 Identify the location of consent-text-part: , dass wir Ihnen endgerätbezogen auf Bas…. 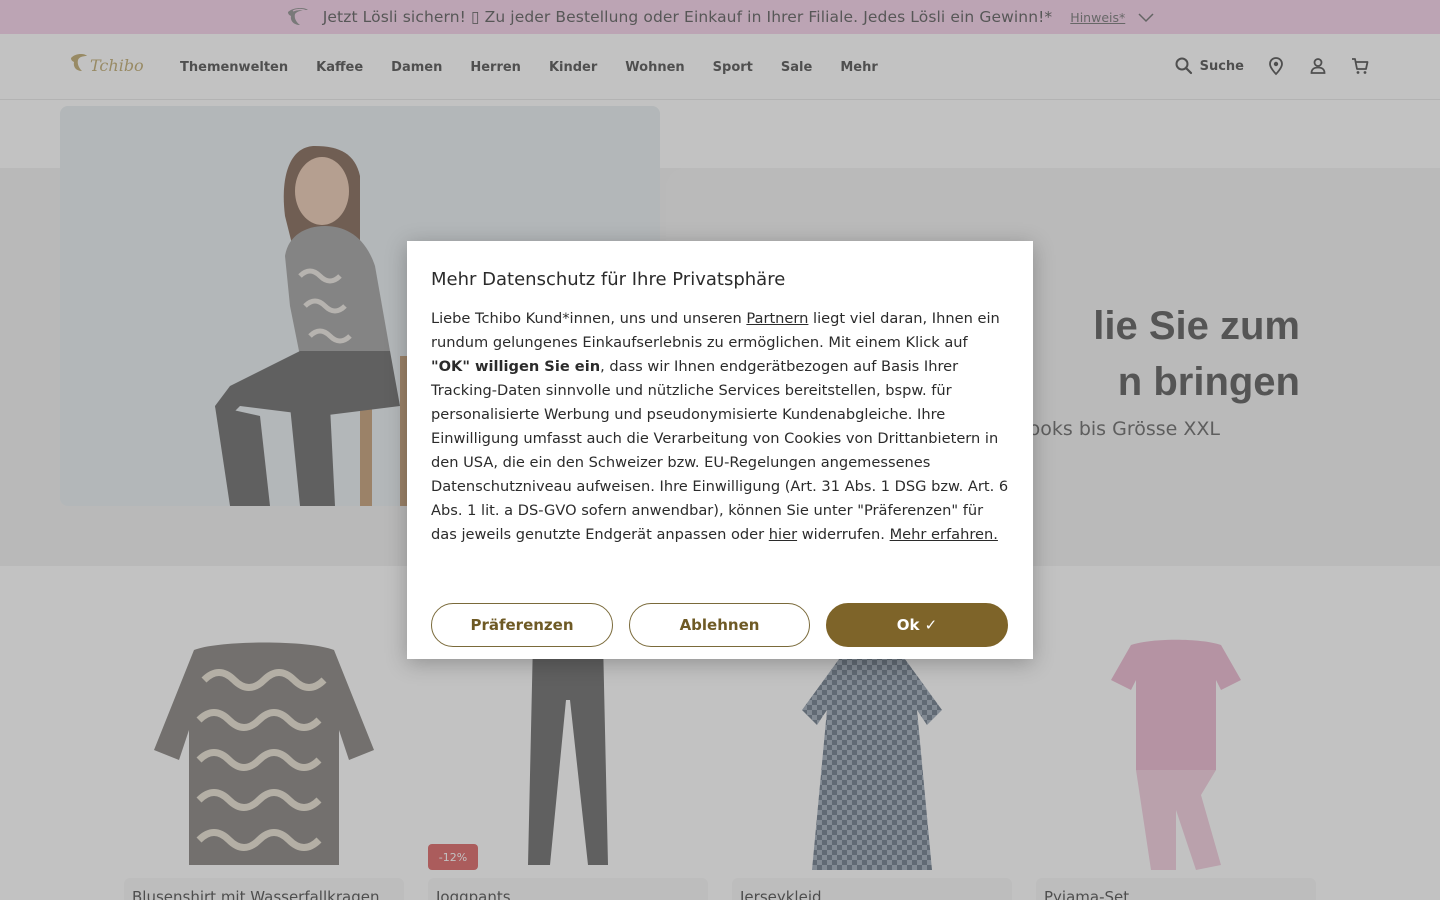
(720, 450).